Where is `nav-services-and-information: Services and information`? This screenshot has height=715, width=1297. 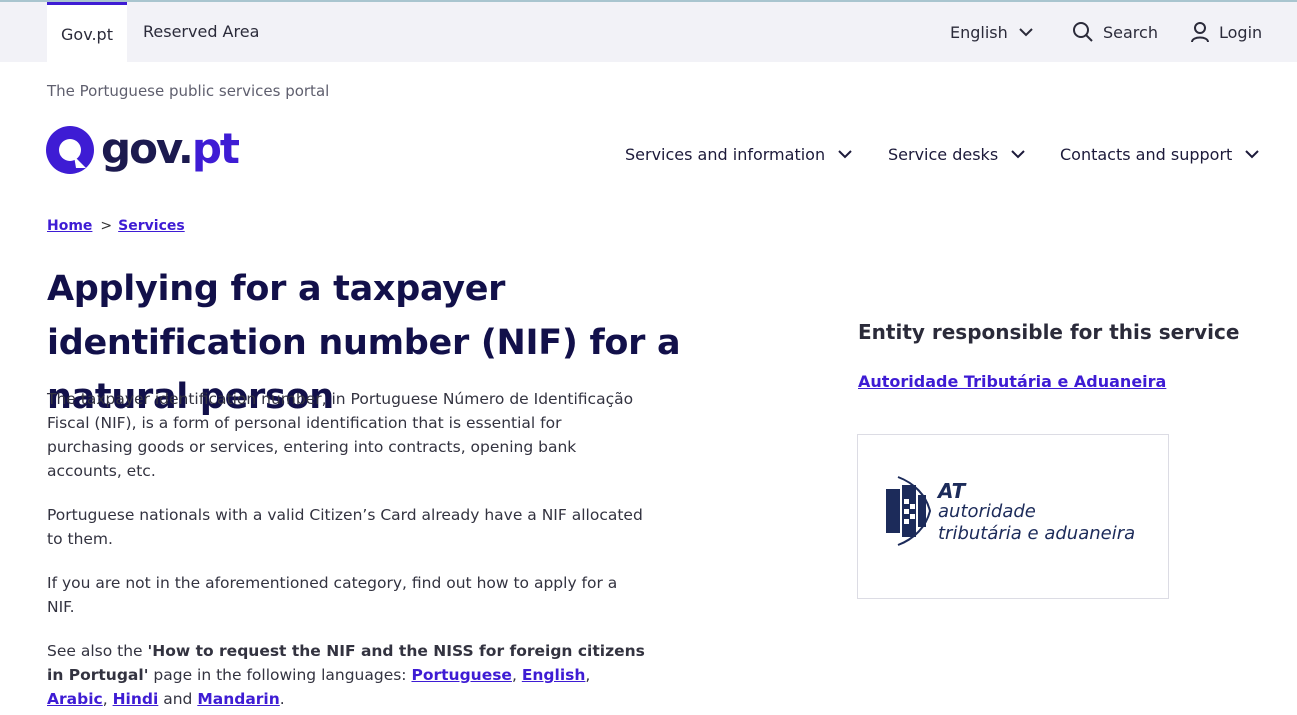
nav-services-and-information: Services and information is located at coordinates (739, 154).